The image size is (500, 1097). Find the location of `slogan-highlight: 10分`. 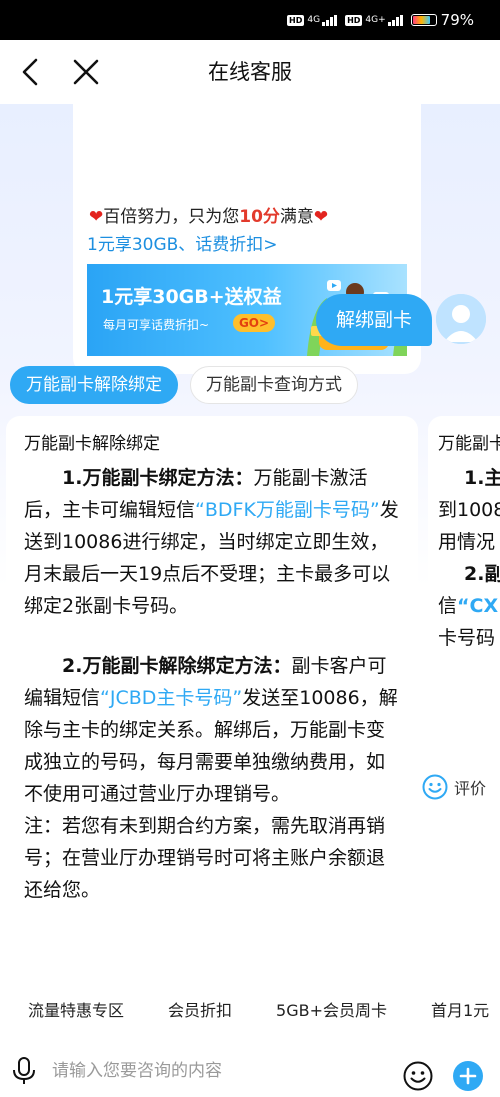

slogan-highlight: 10分 is located at coordinates (259, 217).